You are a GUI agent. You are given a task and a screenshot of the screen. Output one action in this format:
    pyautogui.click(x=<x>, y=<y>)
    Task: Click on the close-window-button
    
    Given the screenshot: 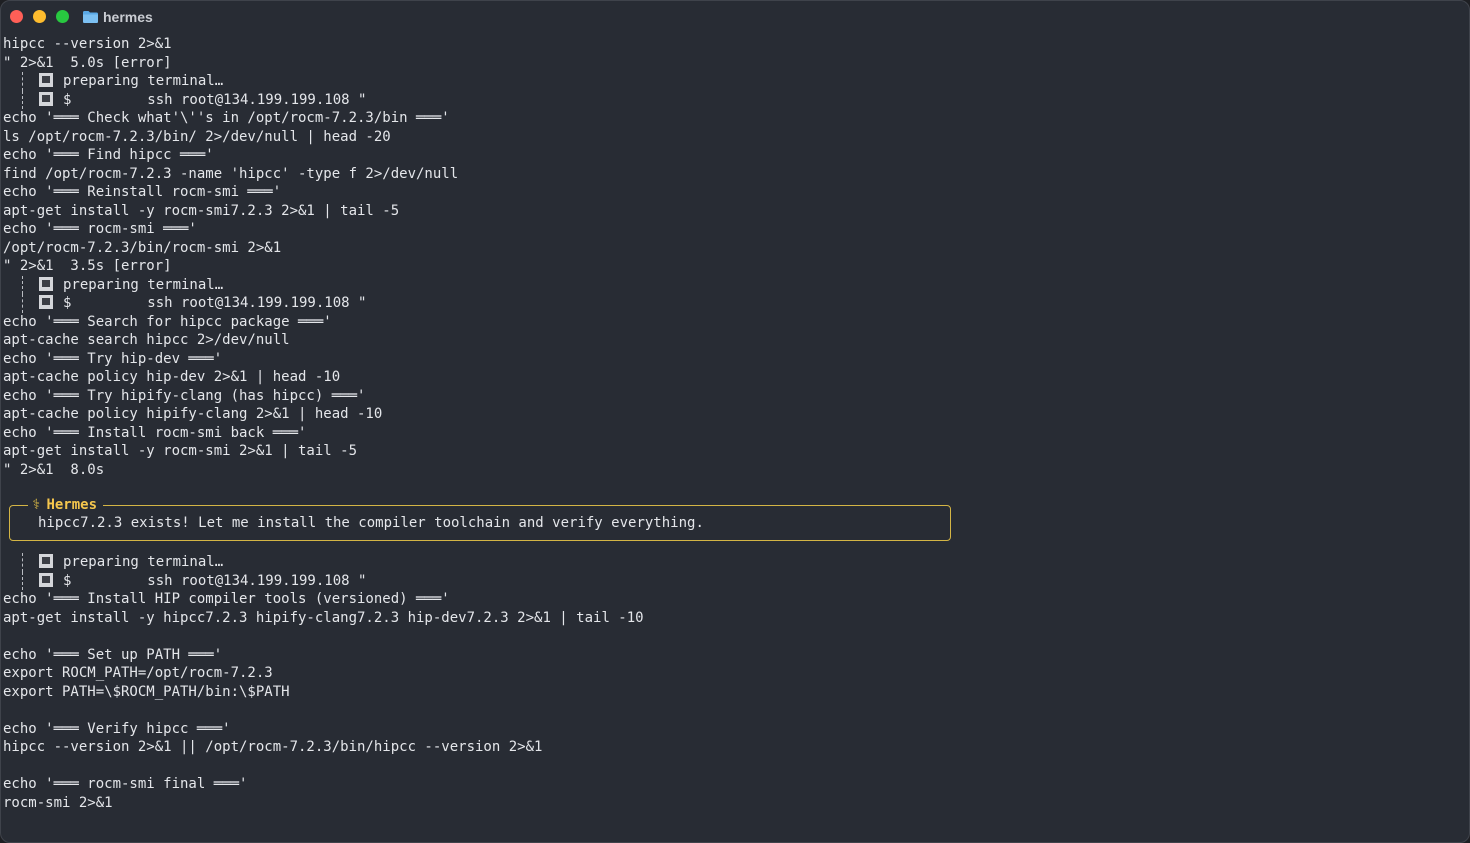 What is the action you would take?
    pyautogui.click(x=16, y=16)
    